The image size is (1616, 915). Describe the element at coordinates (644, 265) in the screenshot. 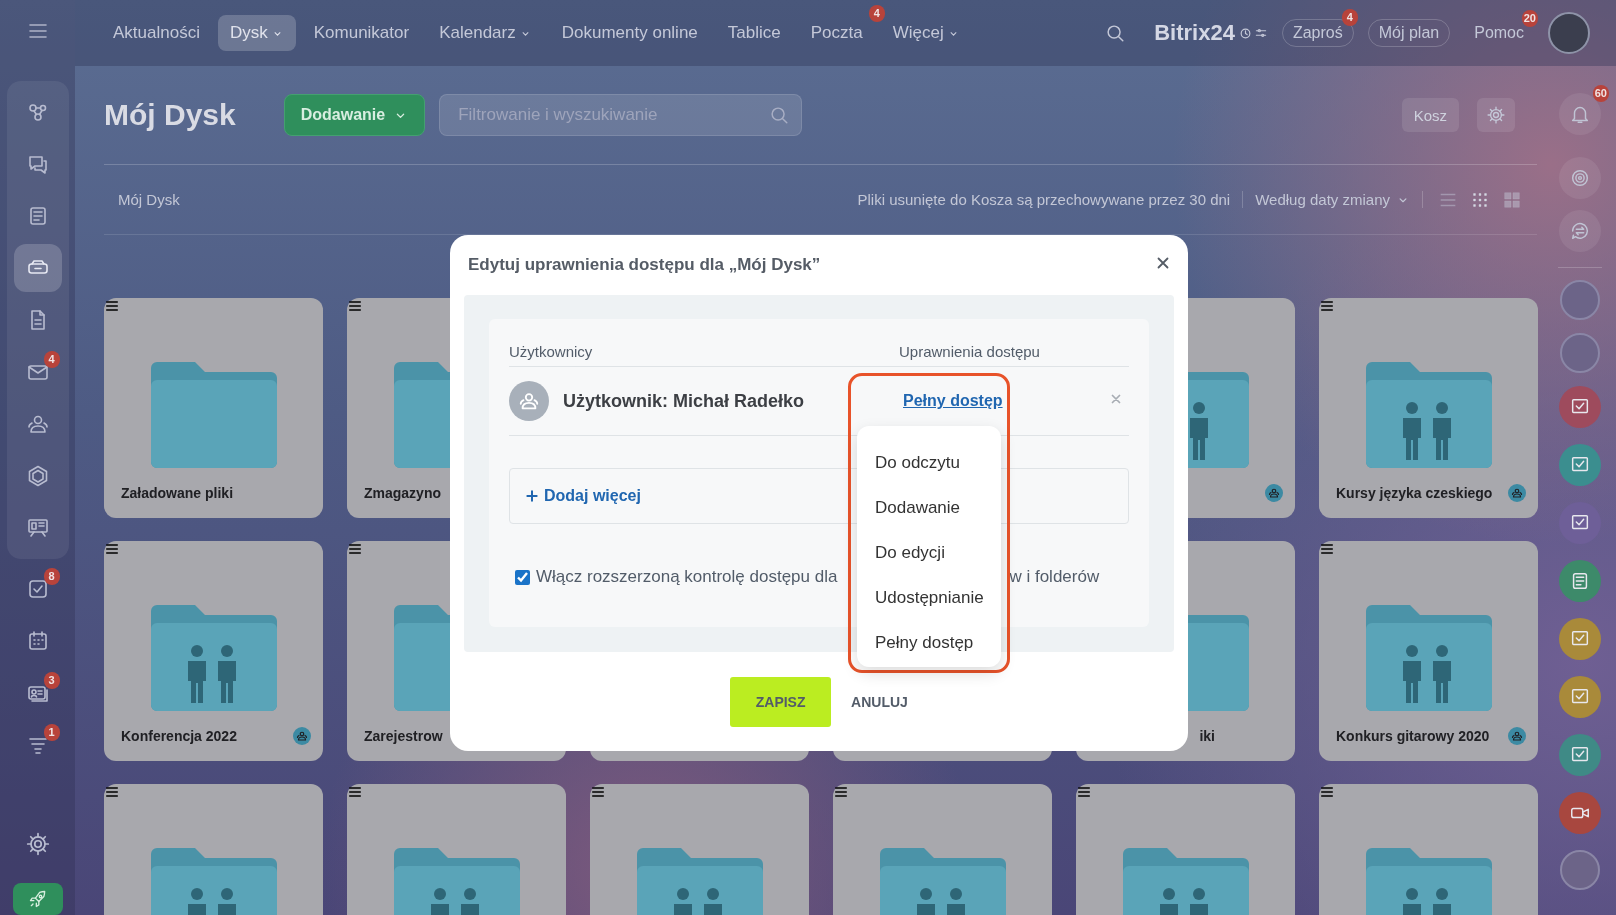

I see `dialog-title: Edytuj uprawnienia dostępu dla „Mój Dysk”` at that location.